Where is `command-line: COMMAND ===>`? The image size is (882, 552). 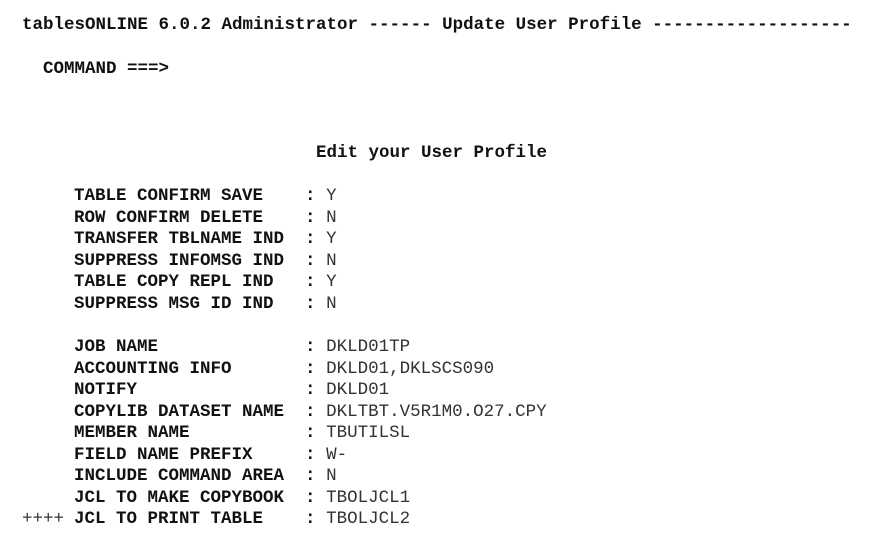 command-line: COMMAND ===> is located at coordinates (396, 58).